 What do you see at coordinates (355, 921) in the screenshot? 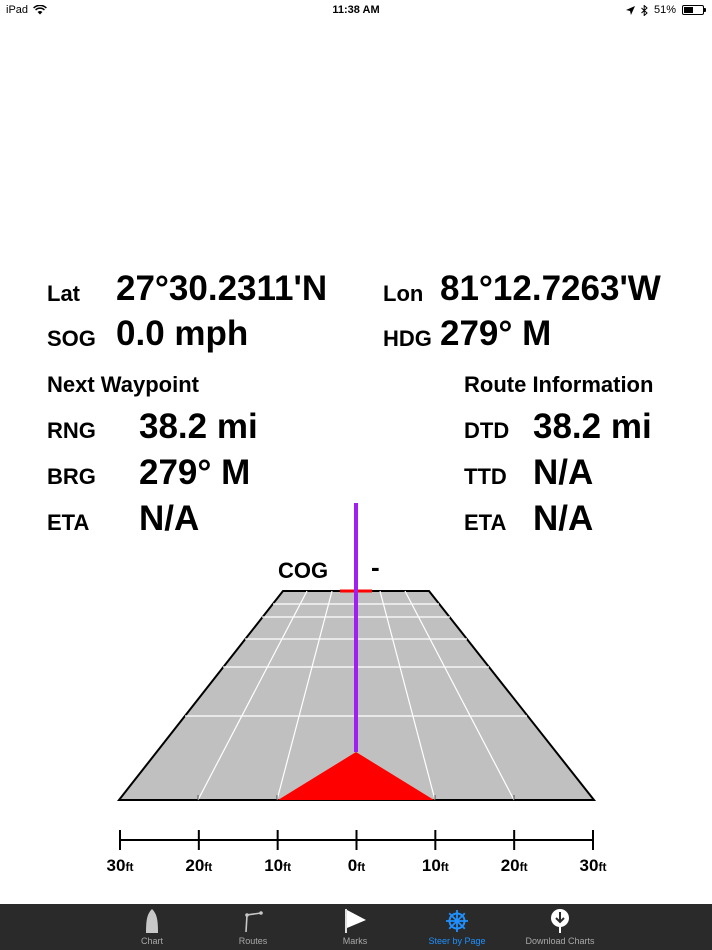
I see `flag-icon` at bounding box center [355, 921].